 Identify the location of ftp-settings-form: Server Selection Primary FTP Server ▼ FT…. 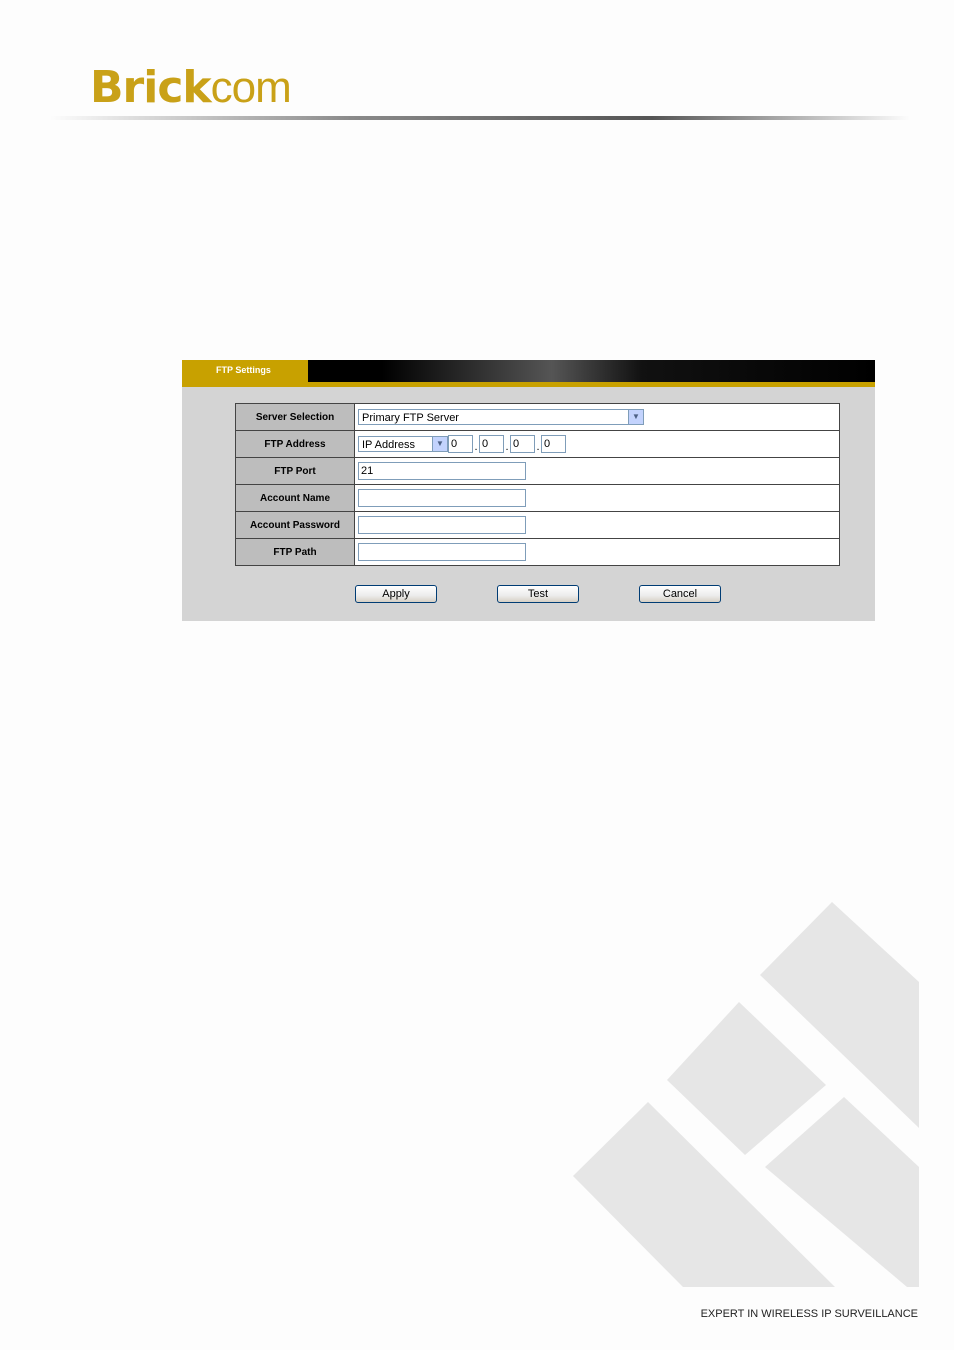
(537, 484).